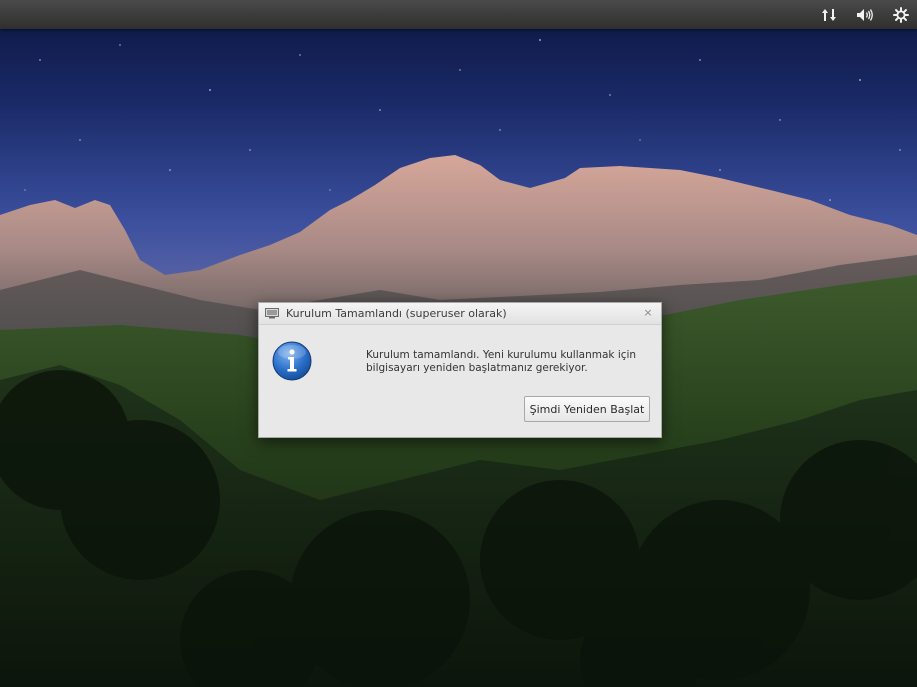 This screenshot has width=917, height=687. Describe the element at coordinates (272, 313) in the screenshot. I see `window-icon` at that location.